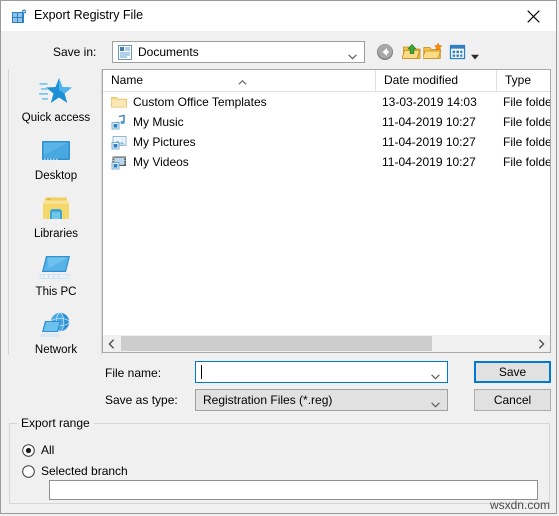 The height and width of the screenshot is (516, 559). What do you see at coordinates (278, 16) in the screenshot?
I see `title-bar: Export Registry File` at bounding box center [278, 16].